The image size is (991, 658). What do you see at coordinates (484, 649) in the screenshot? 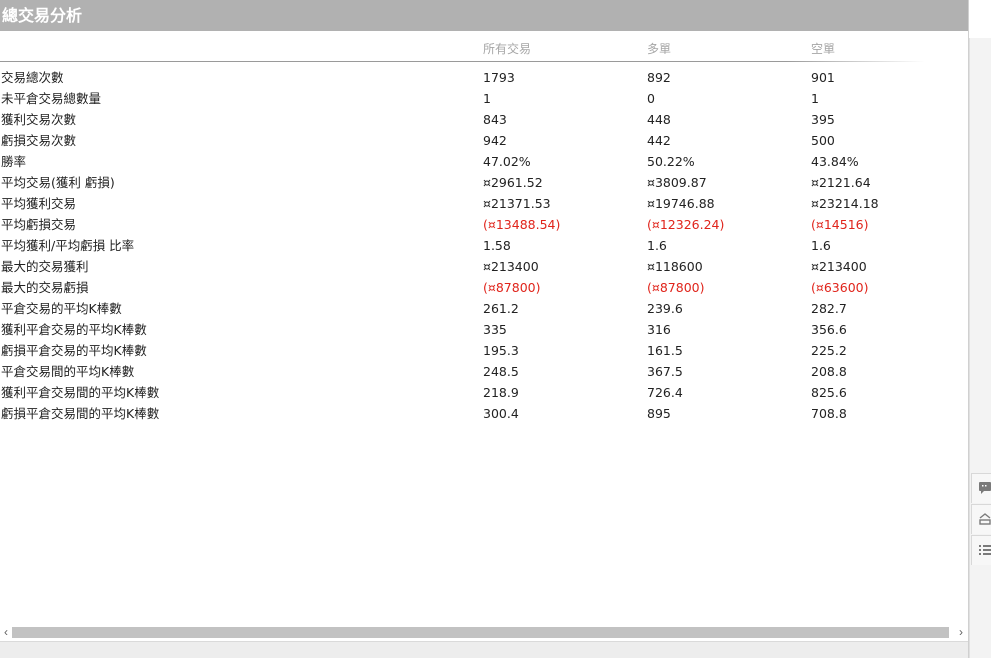
I see `status-strip` at bounding box center [484, 649].